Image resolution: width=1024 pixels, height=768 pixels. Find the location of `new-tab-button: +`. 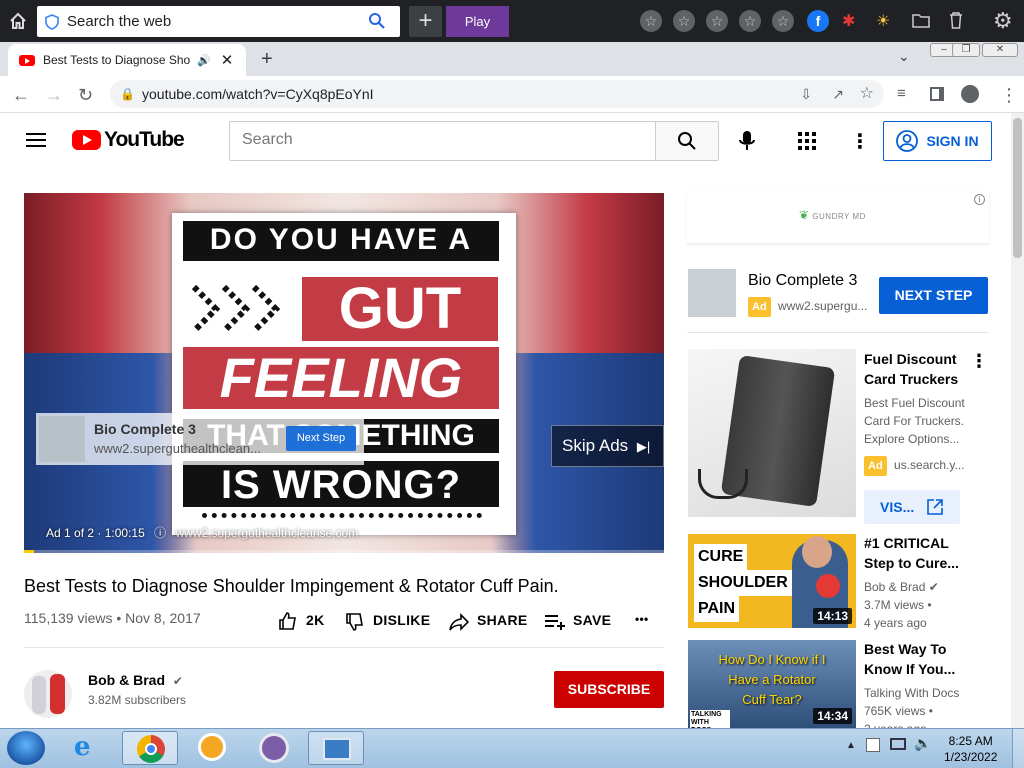

new-tab-button: + is located at coordinates (267, 59).